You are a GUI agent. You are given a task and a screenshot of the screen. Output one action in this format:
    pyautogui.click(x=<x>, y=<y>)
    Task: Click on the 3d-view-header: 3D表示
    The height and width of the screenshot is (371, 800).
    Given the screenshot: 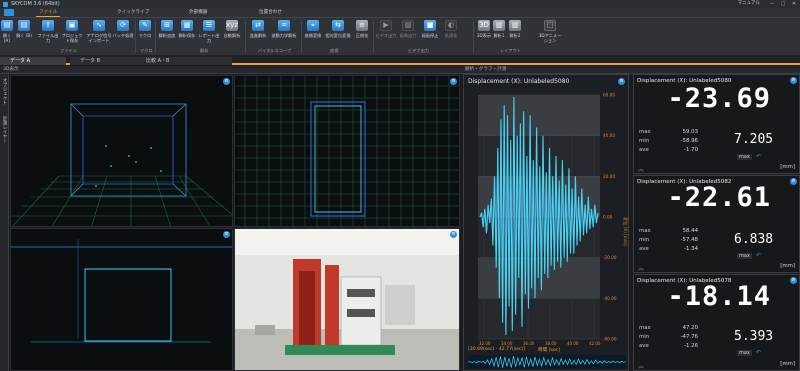 What is the action you would take?
    pyautogui.click(x=11, y=69)
    